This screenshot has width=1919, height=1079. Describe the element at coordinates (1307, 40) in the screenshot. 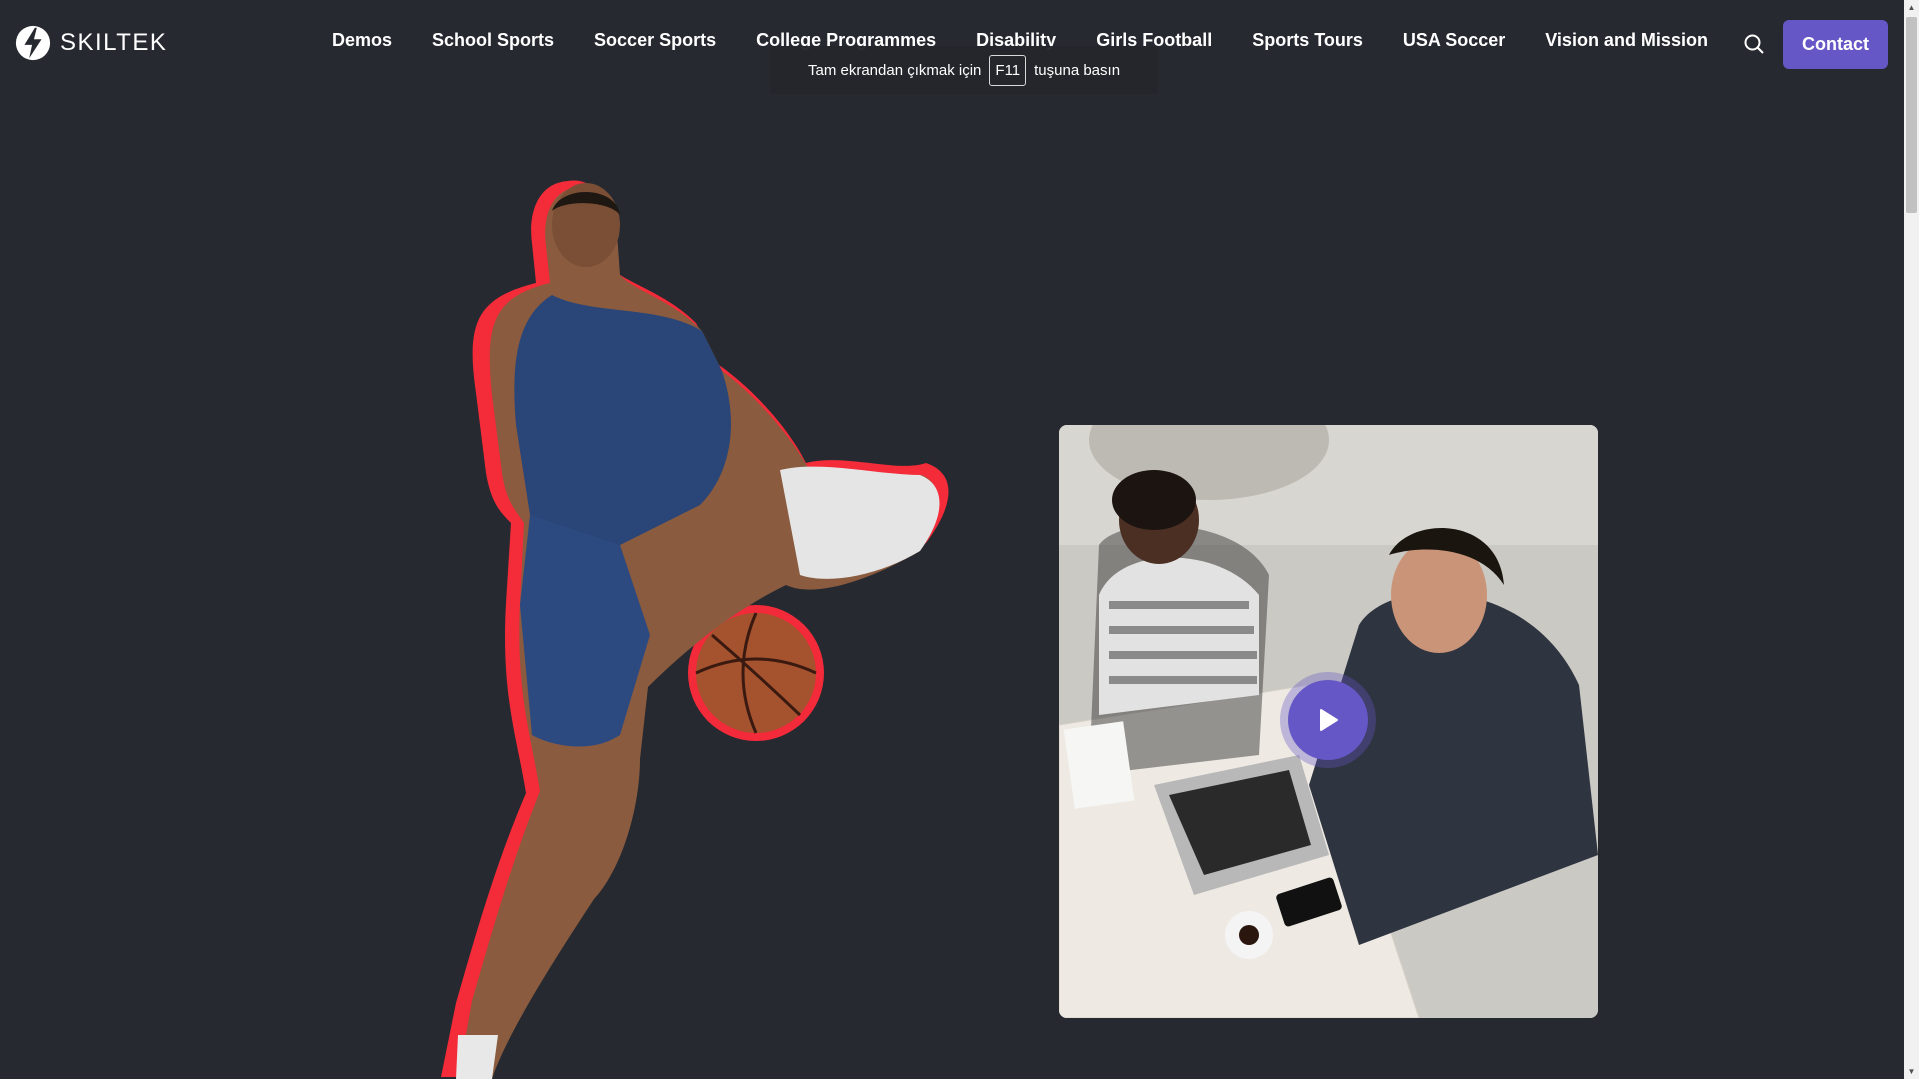

I see `nav-item-sports-tours: Sports Tours` at that location.